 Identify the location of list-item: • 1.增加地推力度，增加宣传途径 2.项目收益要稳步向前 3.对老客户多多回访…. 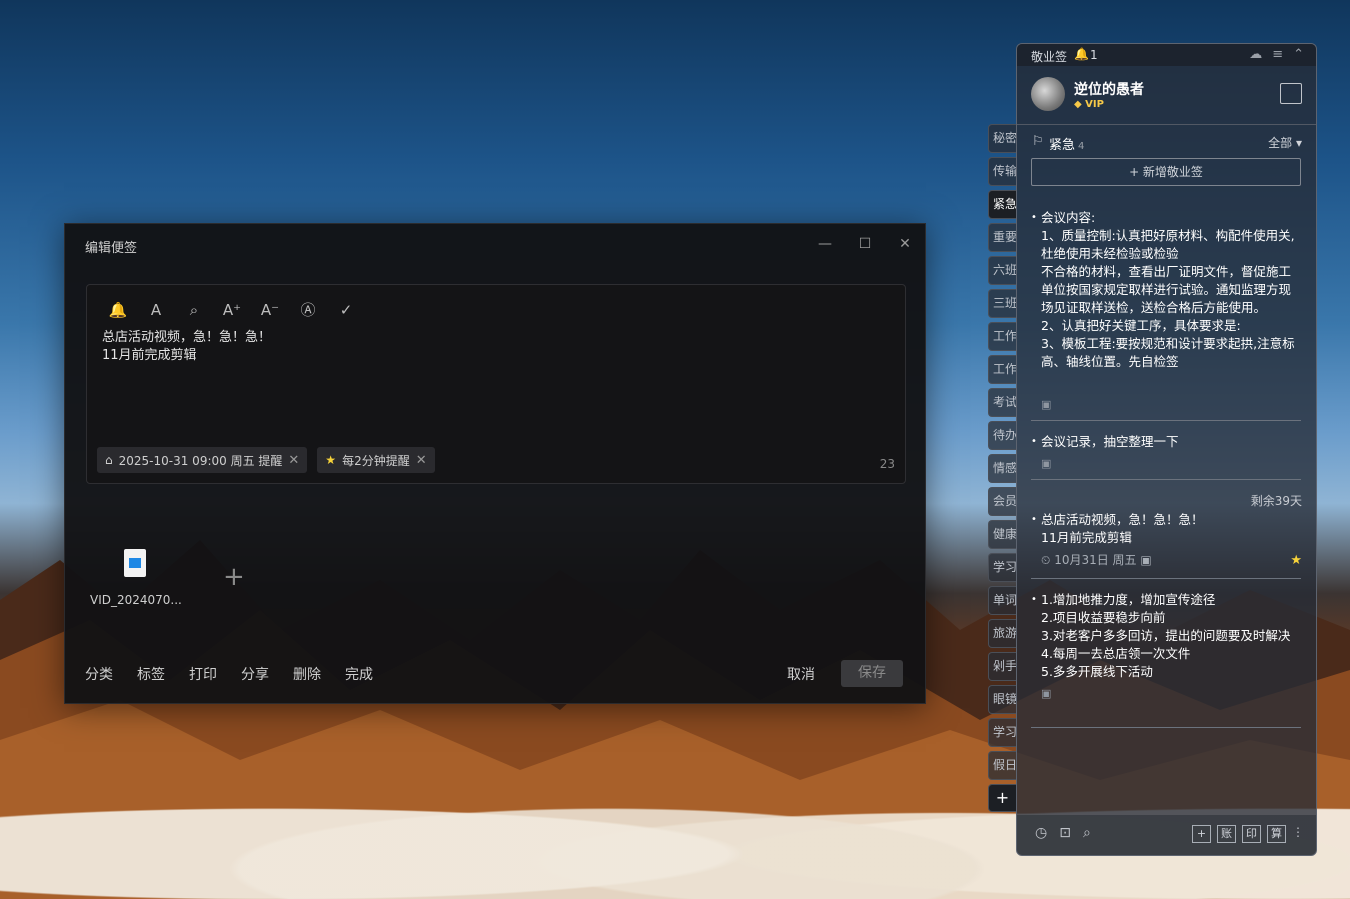
(1166, 647).